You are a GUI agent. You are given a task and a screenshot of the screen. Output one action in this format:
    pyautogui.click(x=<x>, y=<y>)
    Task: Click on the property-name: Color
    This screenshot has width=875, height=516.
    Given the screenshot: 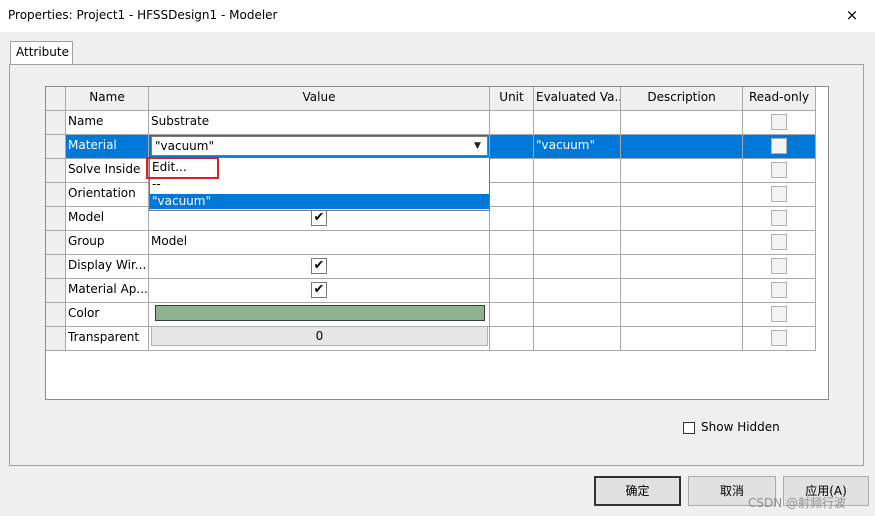 What is the action you would take?
    pyautogui.click(x=107, y=315)
    